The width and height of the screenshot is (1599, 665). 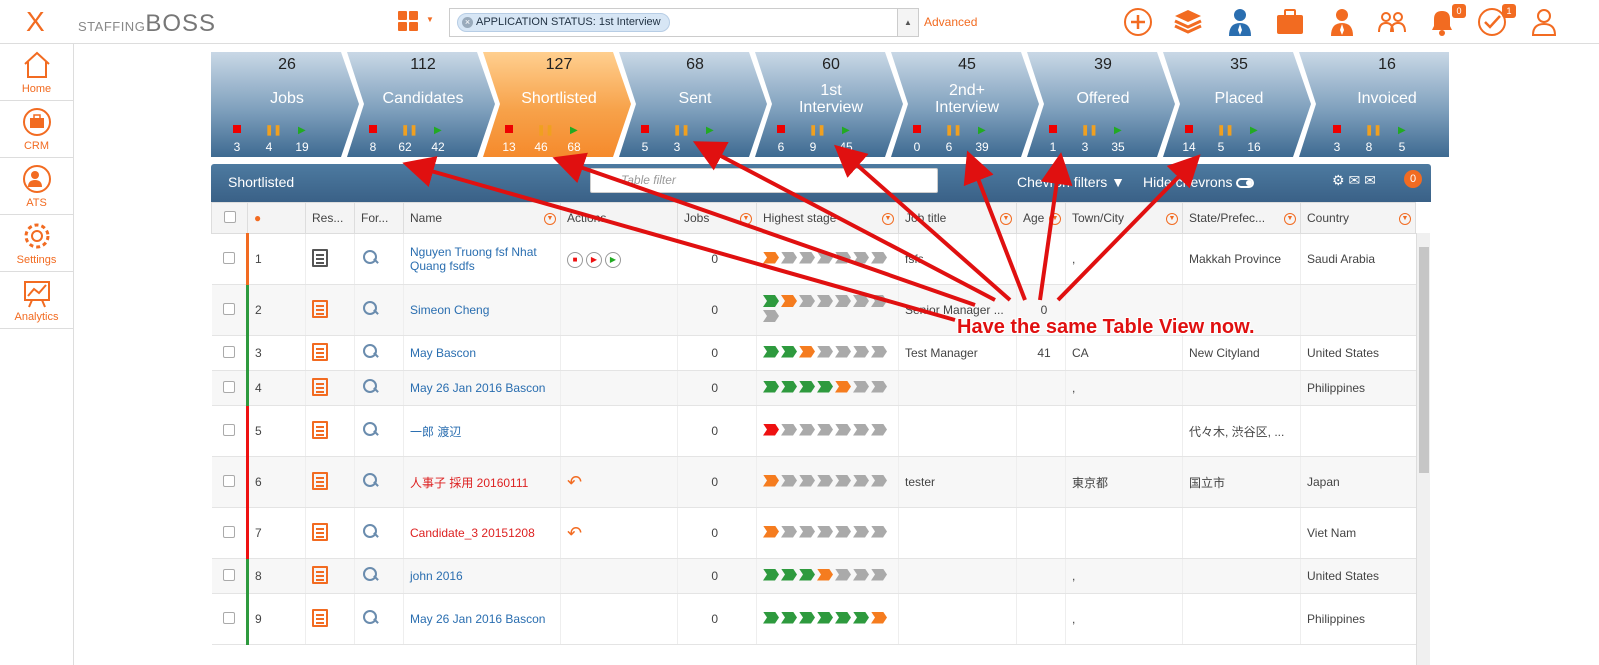 What do you see at coordinates (422, 104) in the screenshot?
I see `chevron-candidates: 112 Candidates ❚❚ ▶ 8 62 42` at bounding box center [422, 104].